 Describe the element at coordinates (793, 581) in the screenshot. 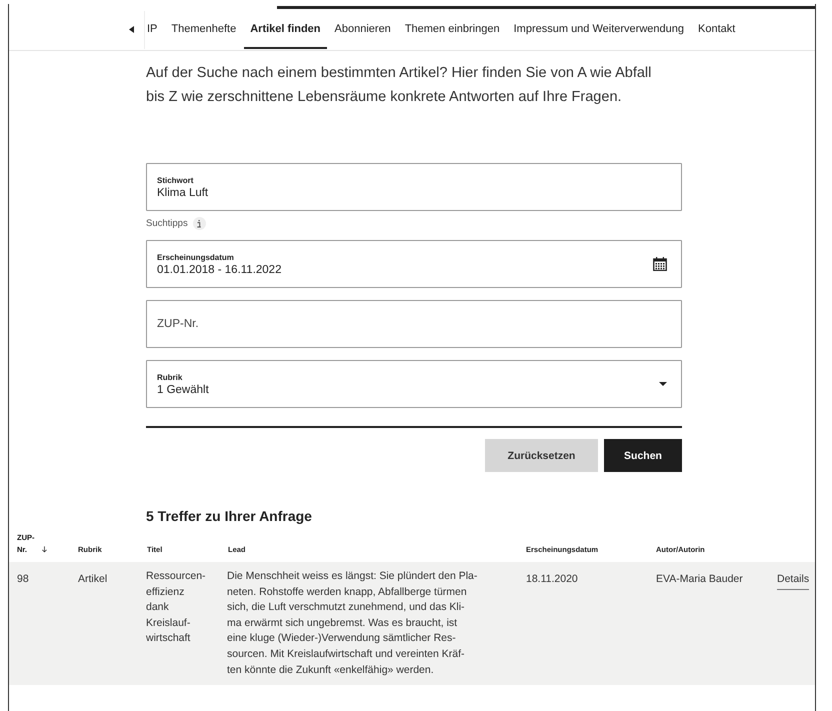

I see `details-link: Details` at that location.